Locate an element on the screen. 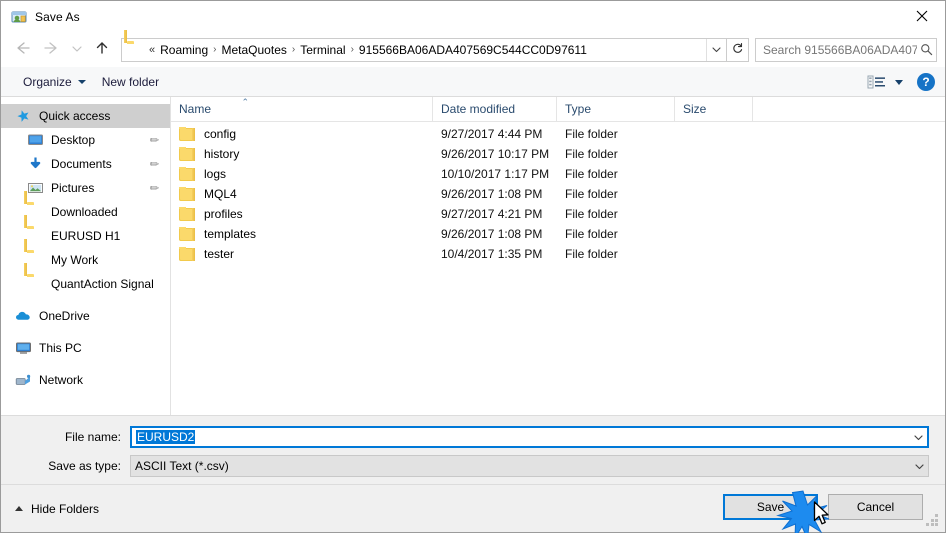  hide-folders-label: Hide Folders is located at coordinates (65, 508).